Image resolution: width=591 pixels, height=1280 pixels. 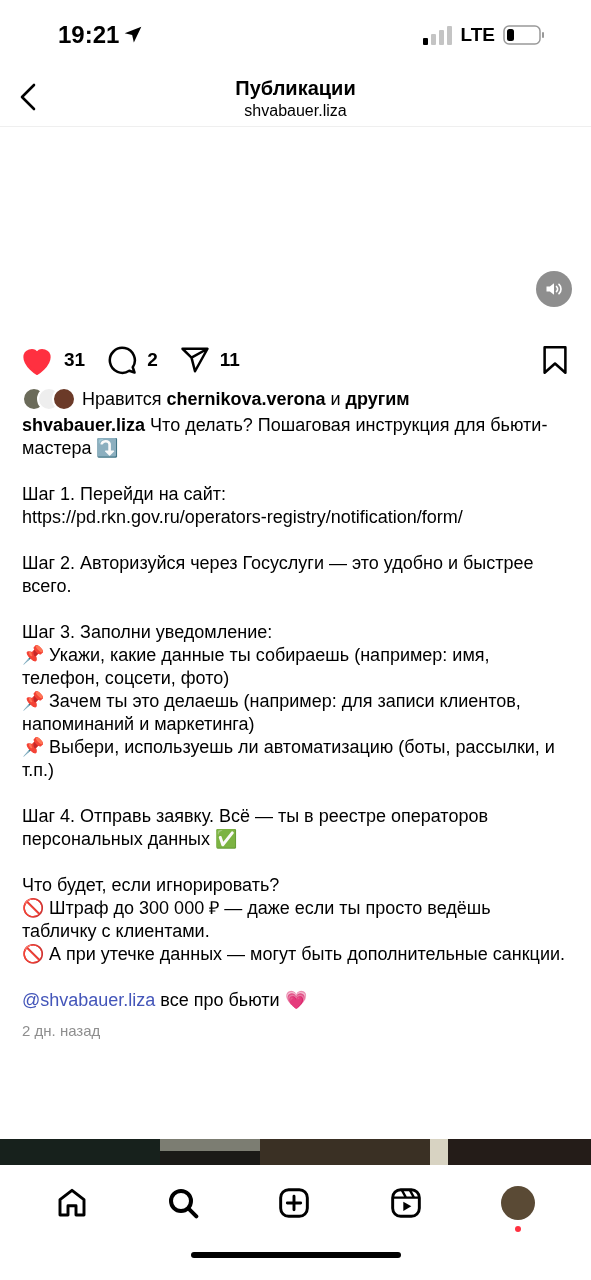 What do you see at coordinates (256, 667) in the screenshot?
I see `caption-text: 📌 Укажи, какие данные ты собираешь (например: имя, телефон, соцсети, фото)` at bounding box center [256, 667].